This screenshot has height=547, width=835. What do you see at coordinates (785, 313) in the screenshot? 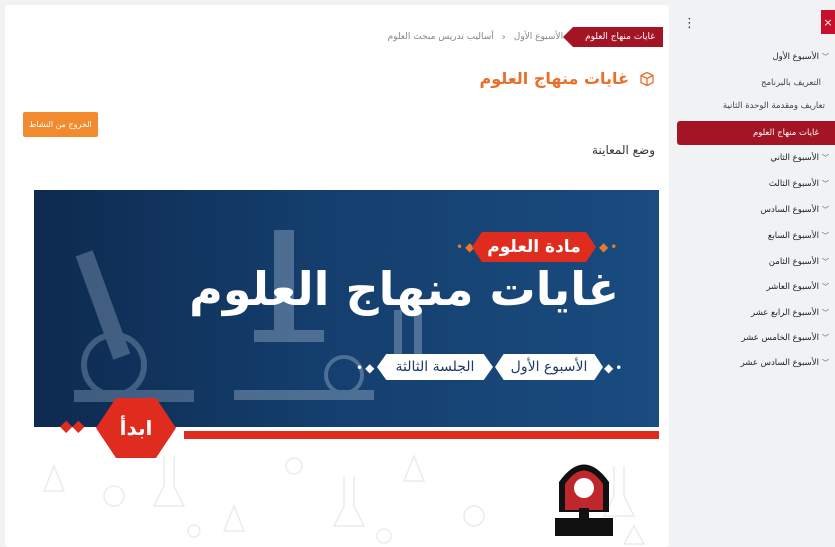
I see `sidebar-item-label: الأسبوع الرابع عشر` at bounding box center [785, 313].